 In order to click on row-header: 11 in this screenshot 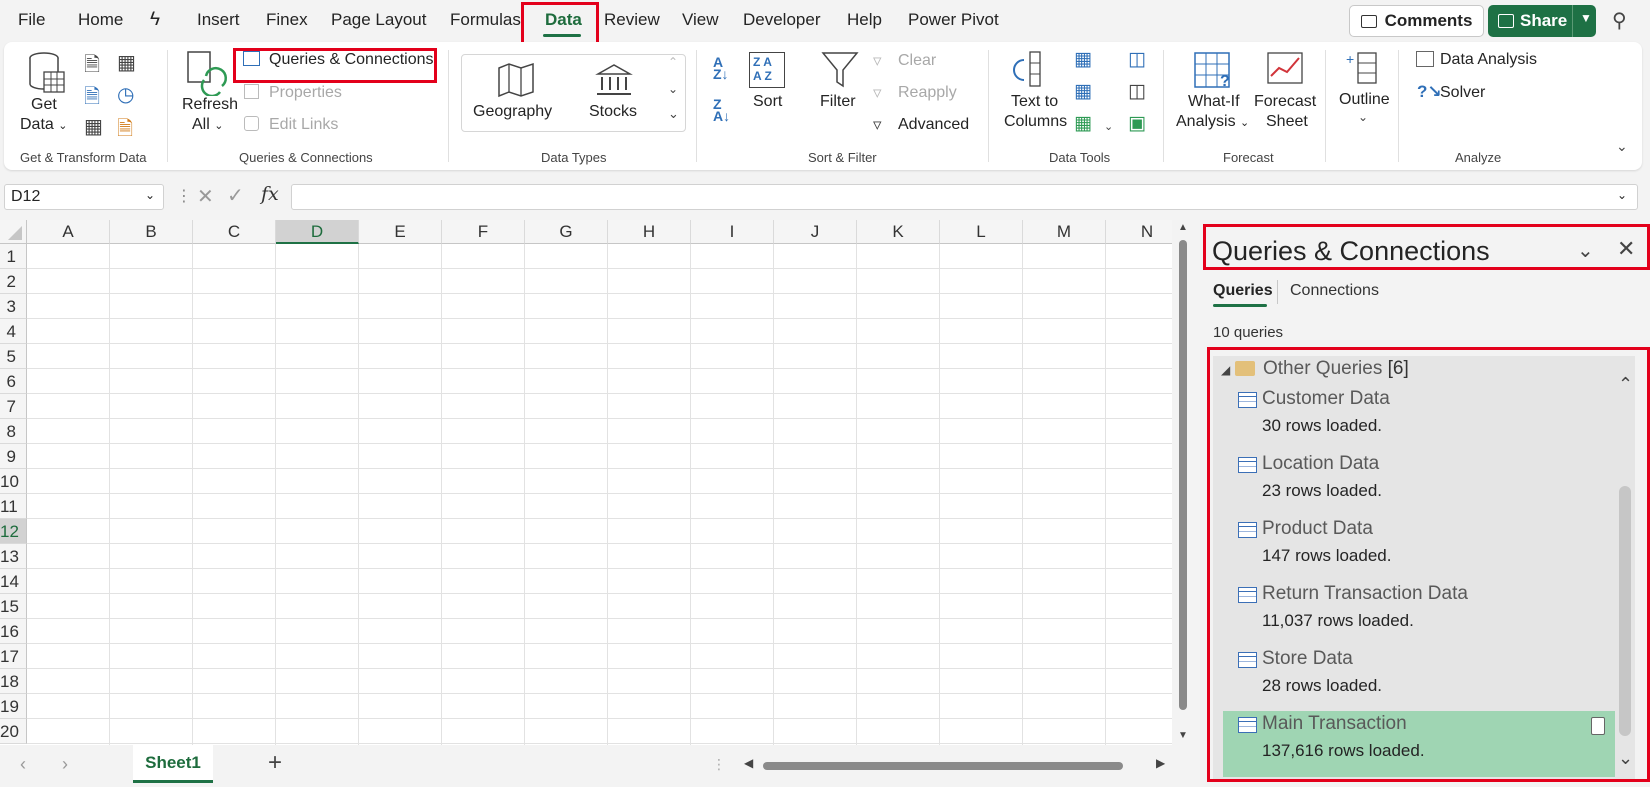, I will do `click(13, 506)`.